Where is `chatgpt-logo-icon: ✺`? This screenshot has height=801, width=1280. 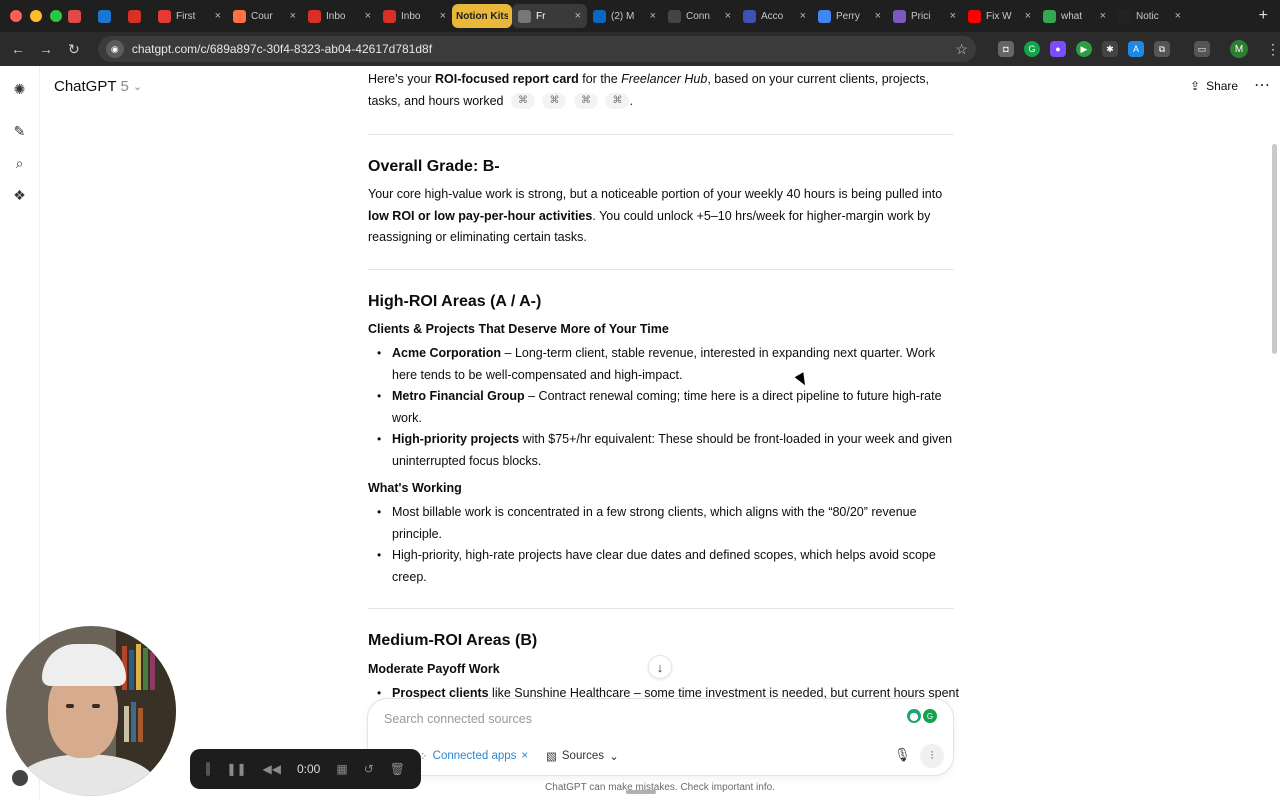
chatgpt-logo-icon: ✺ is located at coordinates (20, 89).